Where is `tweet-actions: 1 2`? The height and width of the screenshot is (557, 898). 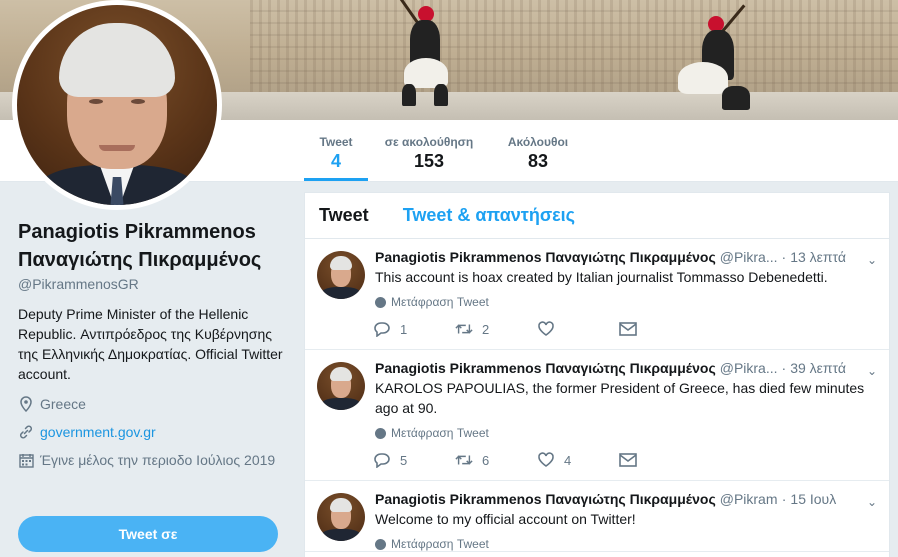 tweet-actions: 1 2 is located at coordinates (624, 329).